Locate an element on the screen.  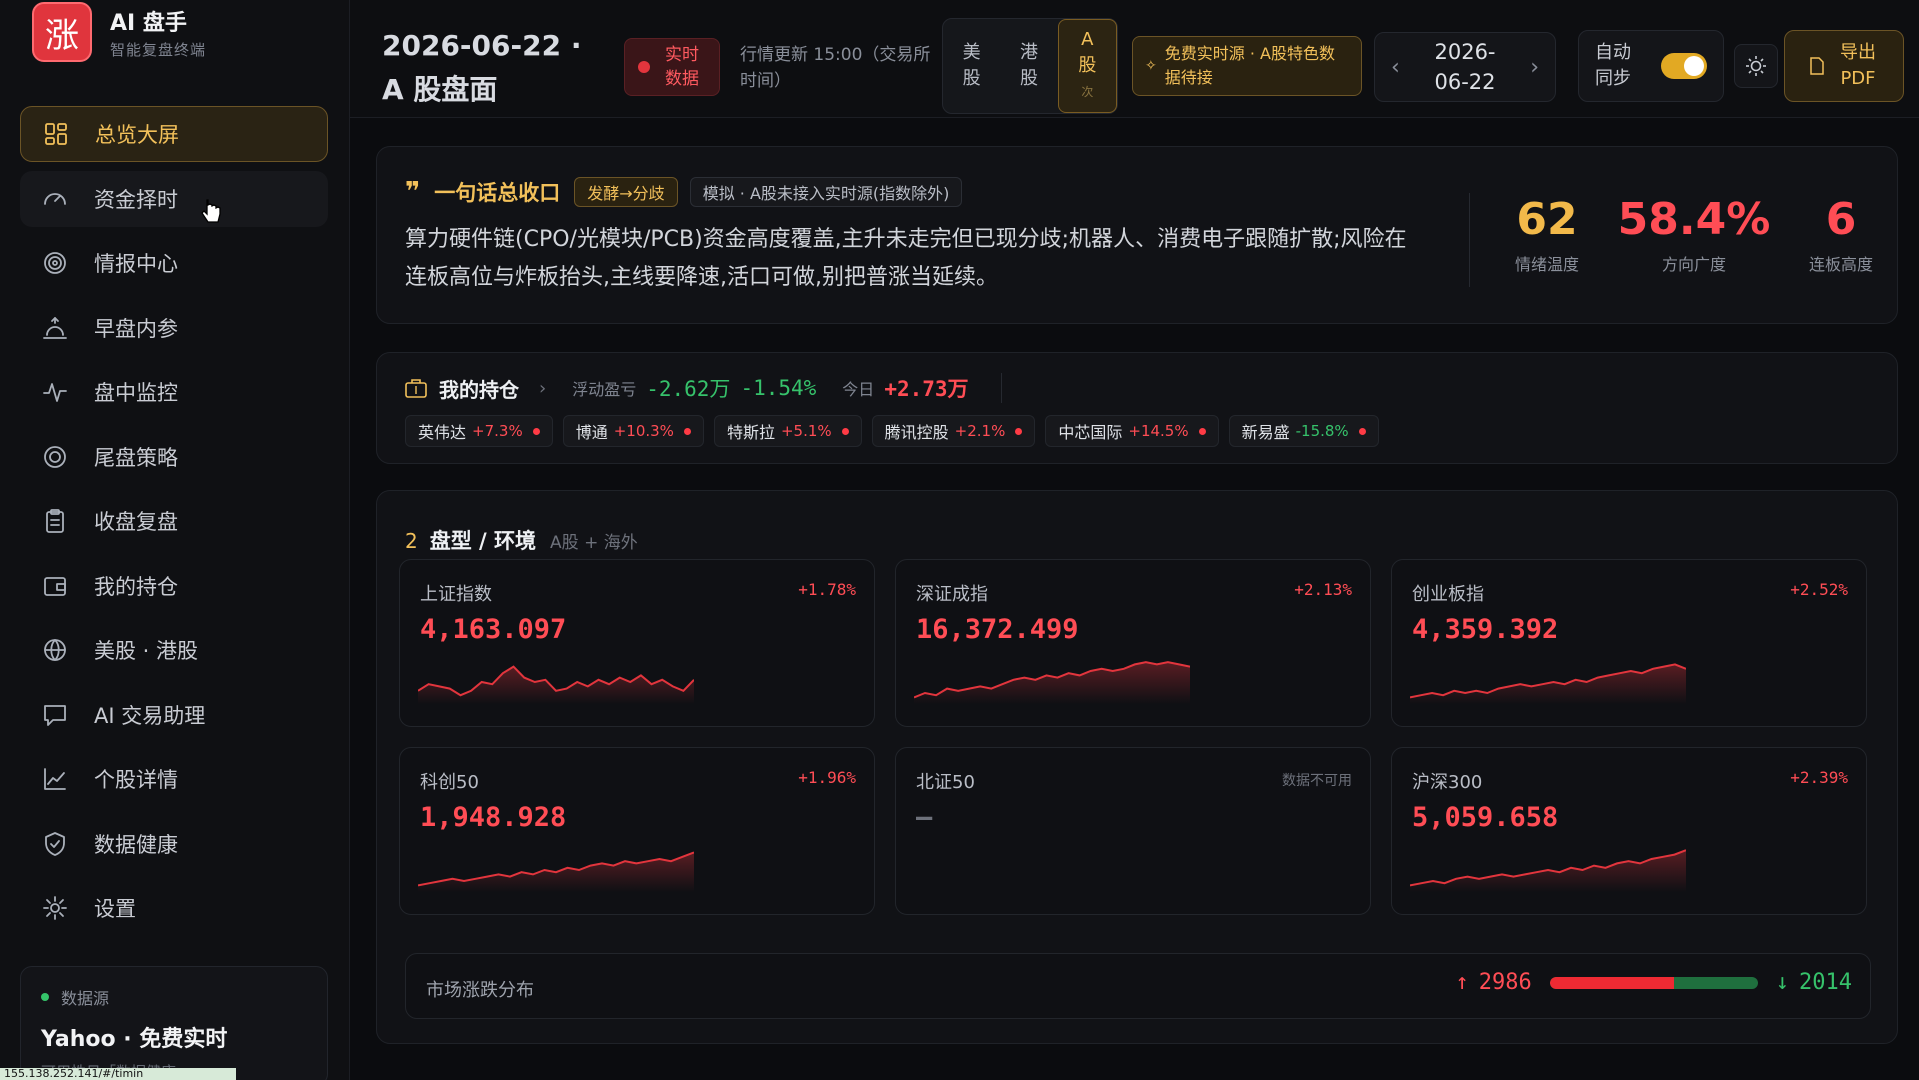
holding-chip: 新易盛 -15.8% is located at coordinates (1303, 431).